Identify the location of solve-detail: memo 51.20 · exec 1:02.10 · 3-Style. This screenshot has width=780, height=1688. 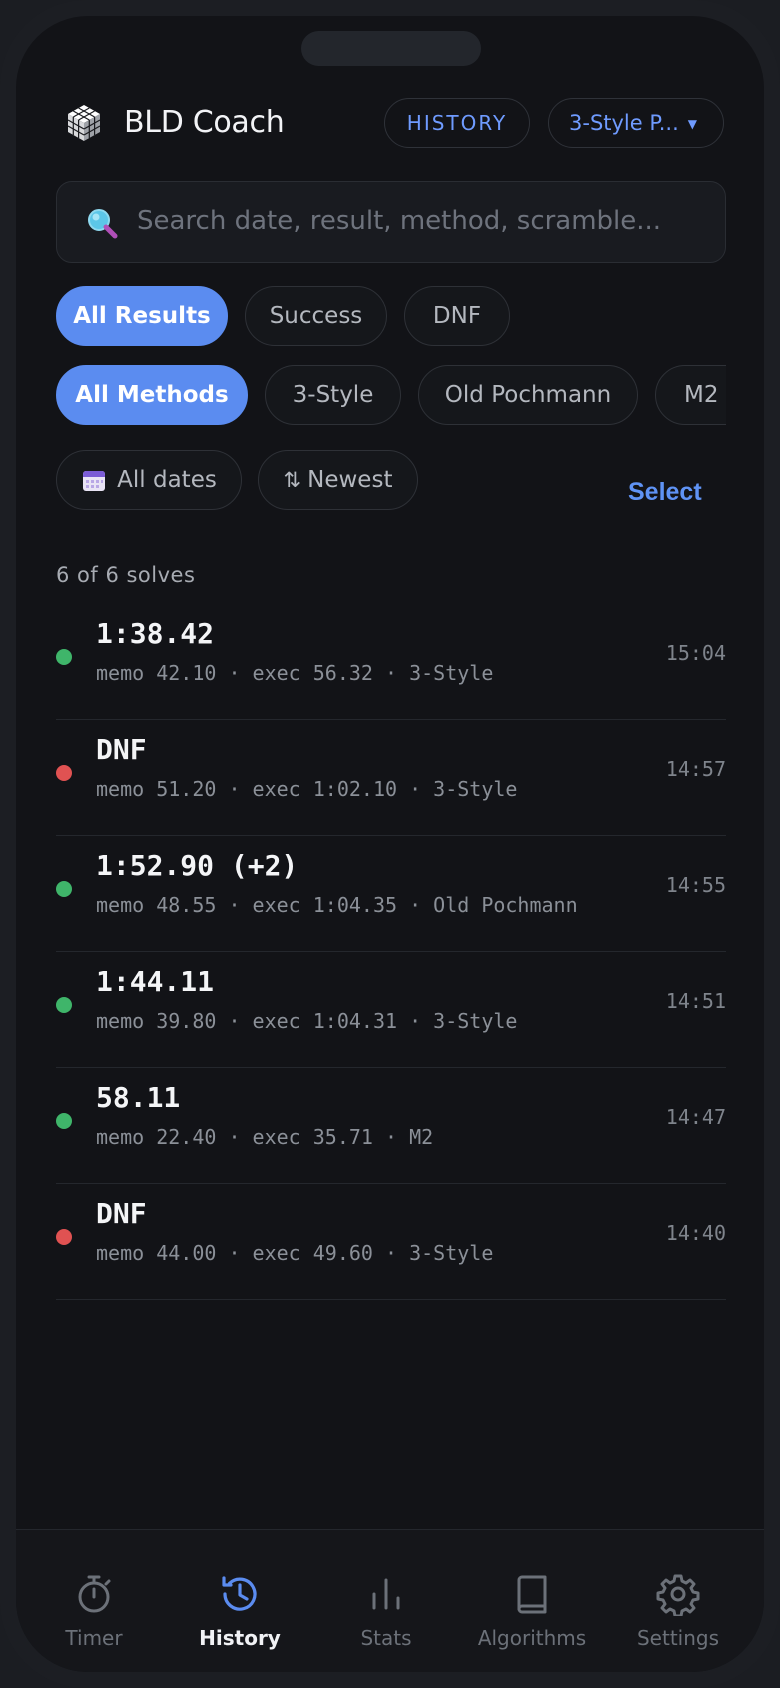
(307, 789).